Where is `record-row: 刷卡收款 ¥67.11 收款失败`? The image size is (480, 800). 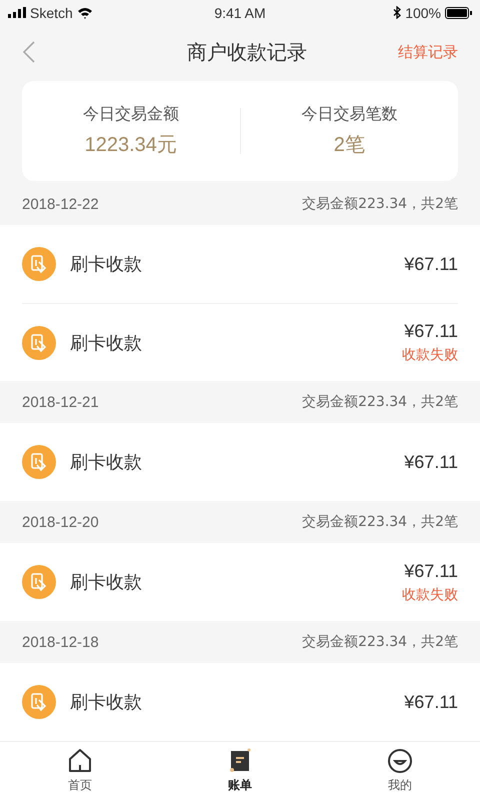 record-row: 刷卡收款 ¥67.11 收款失败 is located at coordinates (240, 342).